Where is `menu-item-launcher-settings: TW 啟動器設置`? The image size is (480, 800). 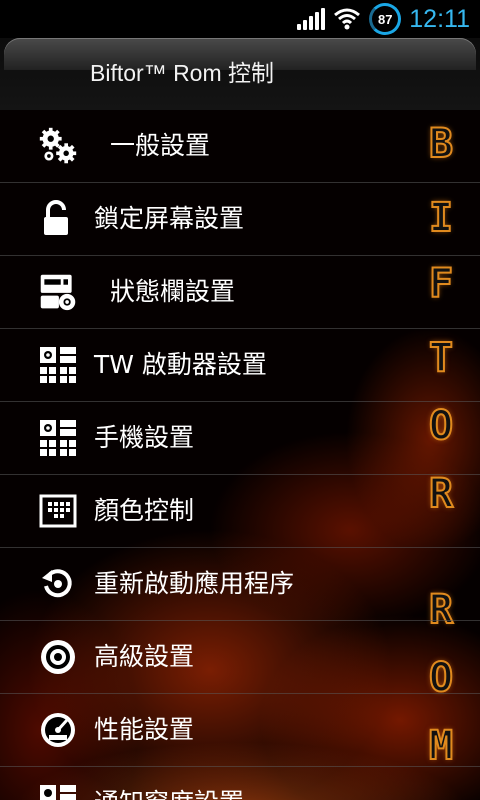 menu-item-launcher-settings: TW 啟動器設置 is located at coordinates (240, 365).